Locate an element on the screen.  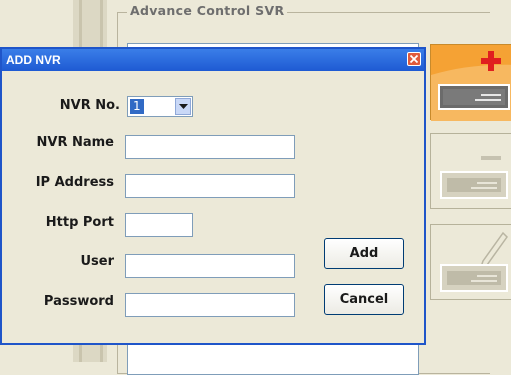
remove-nvr-button is located at coordinates (470, 171).